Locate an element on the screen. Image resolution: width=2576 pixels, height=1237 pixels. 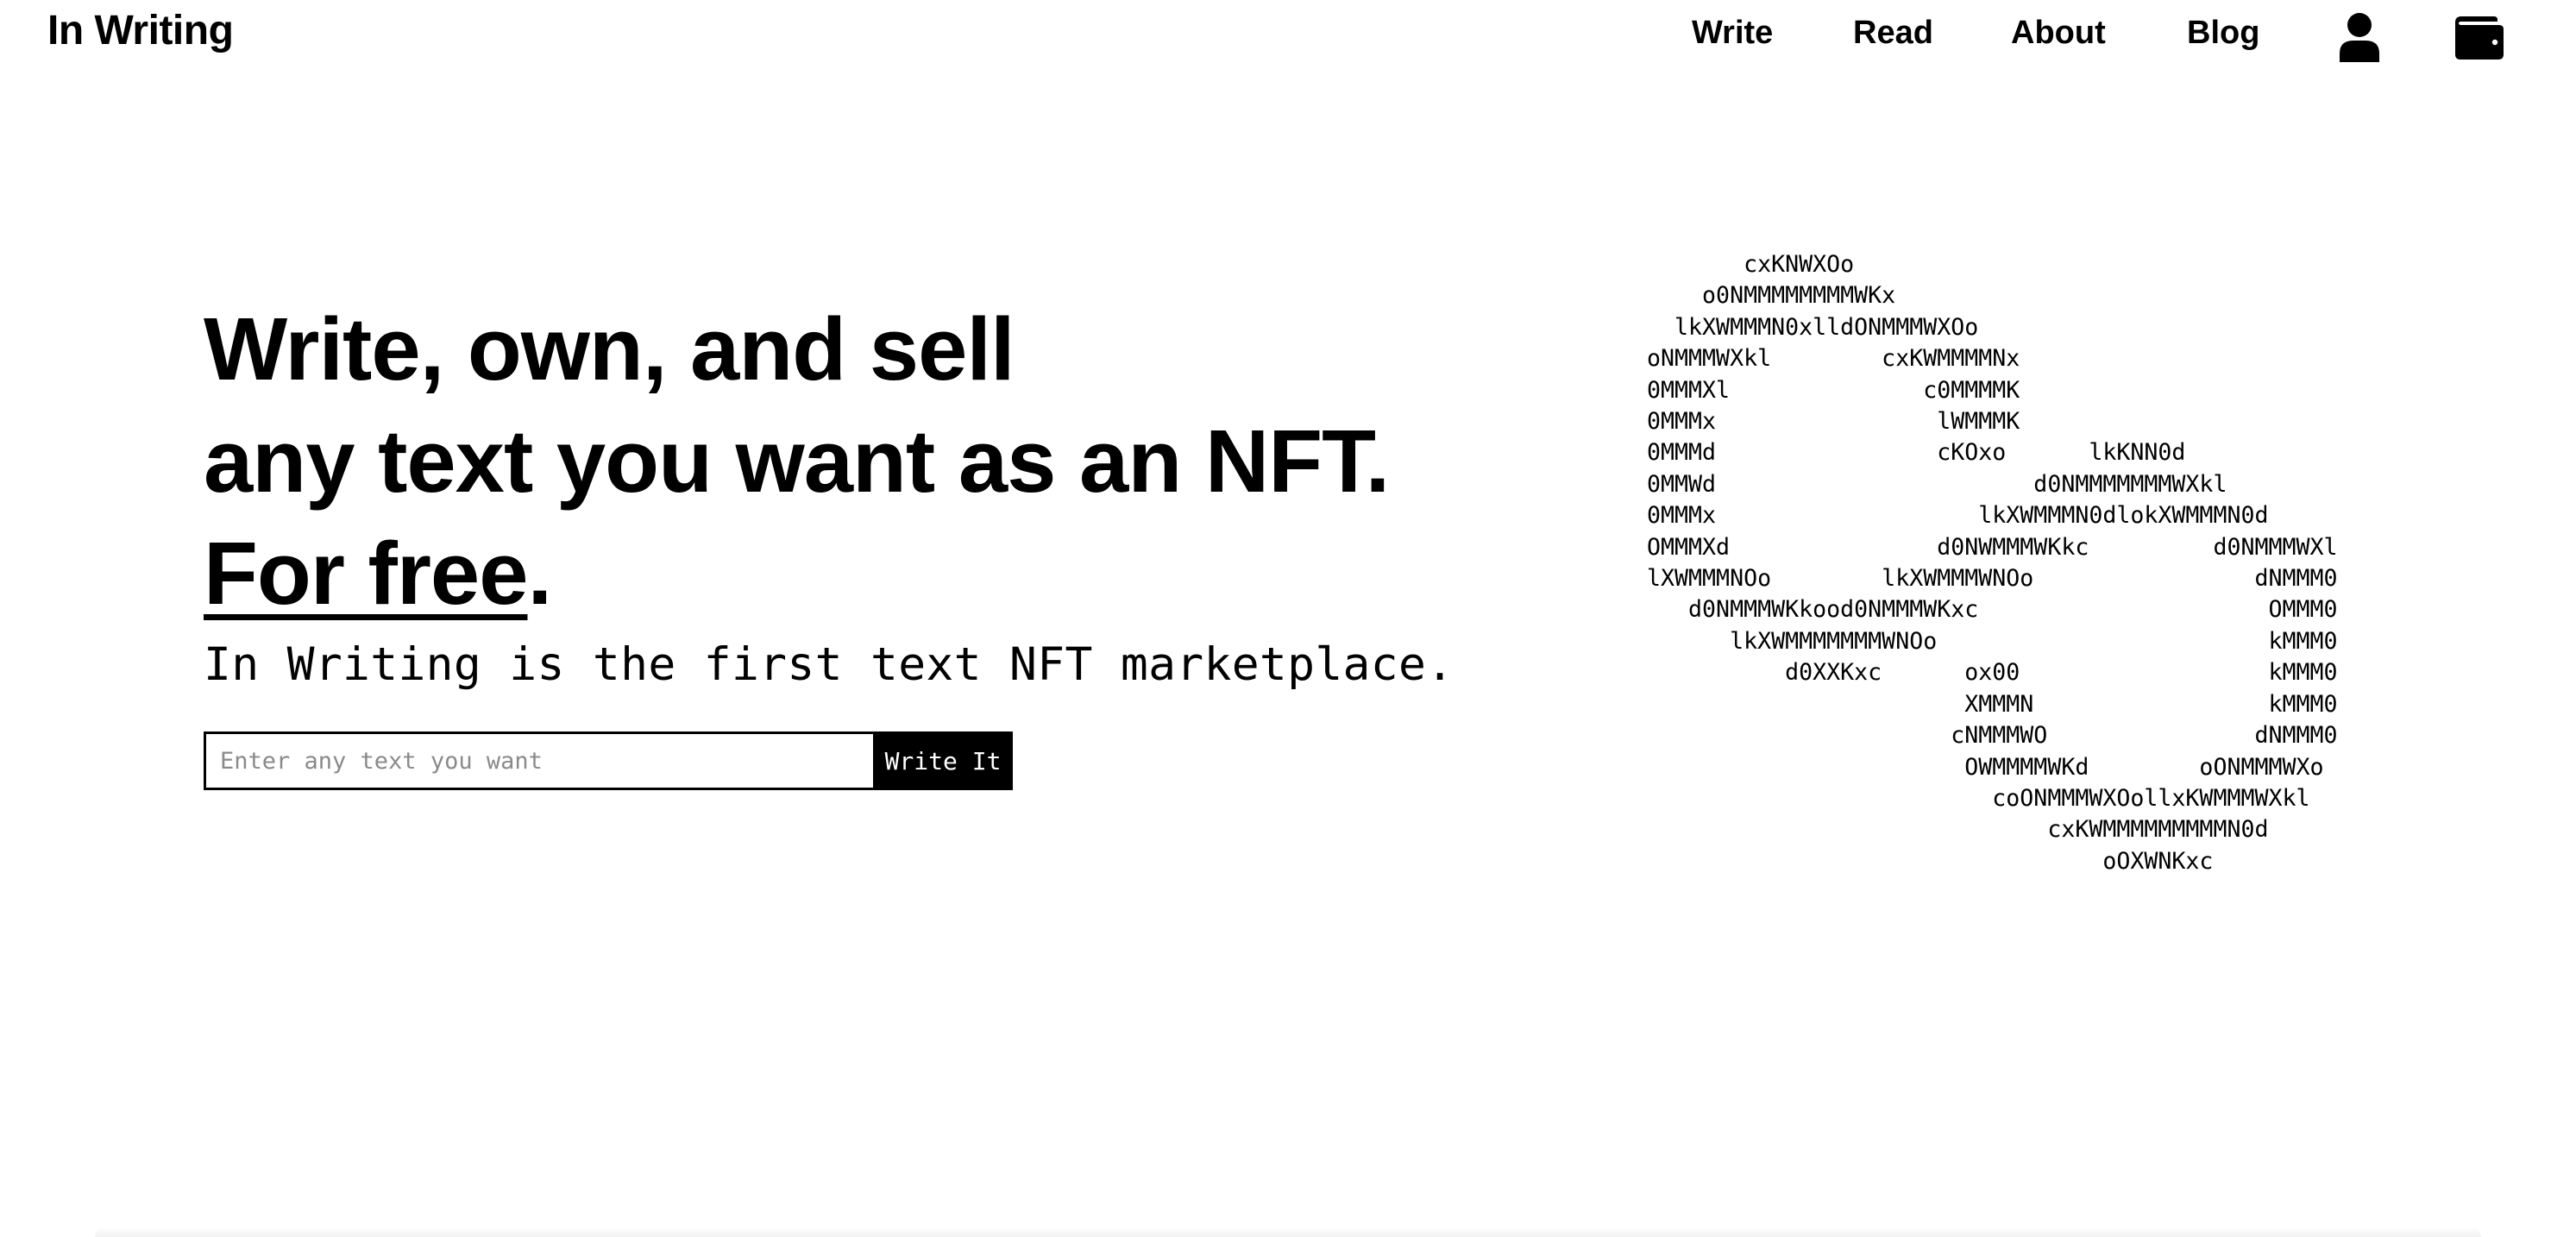
footer-edge is located at coordinates (1288, 1232).